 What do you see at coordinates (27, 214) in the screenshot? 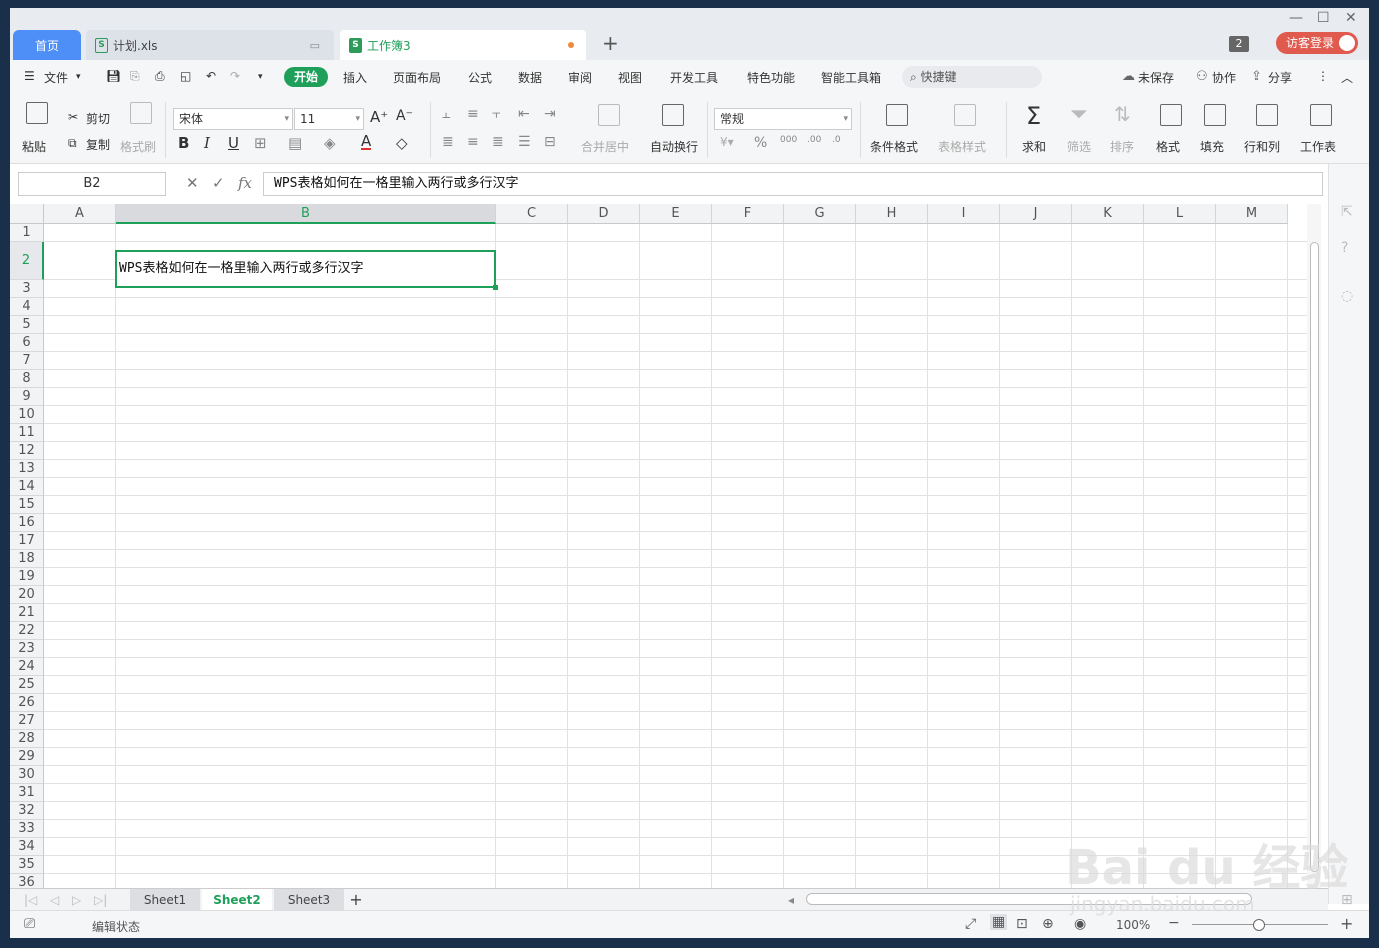
I see `select-all-corner` at bounding box center [27, 214].